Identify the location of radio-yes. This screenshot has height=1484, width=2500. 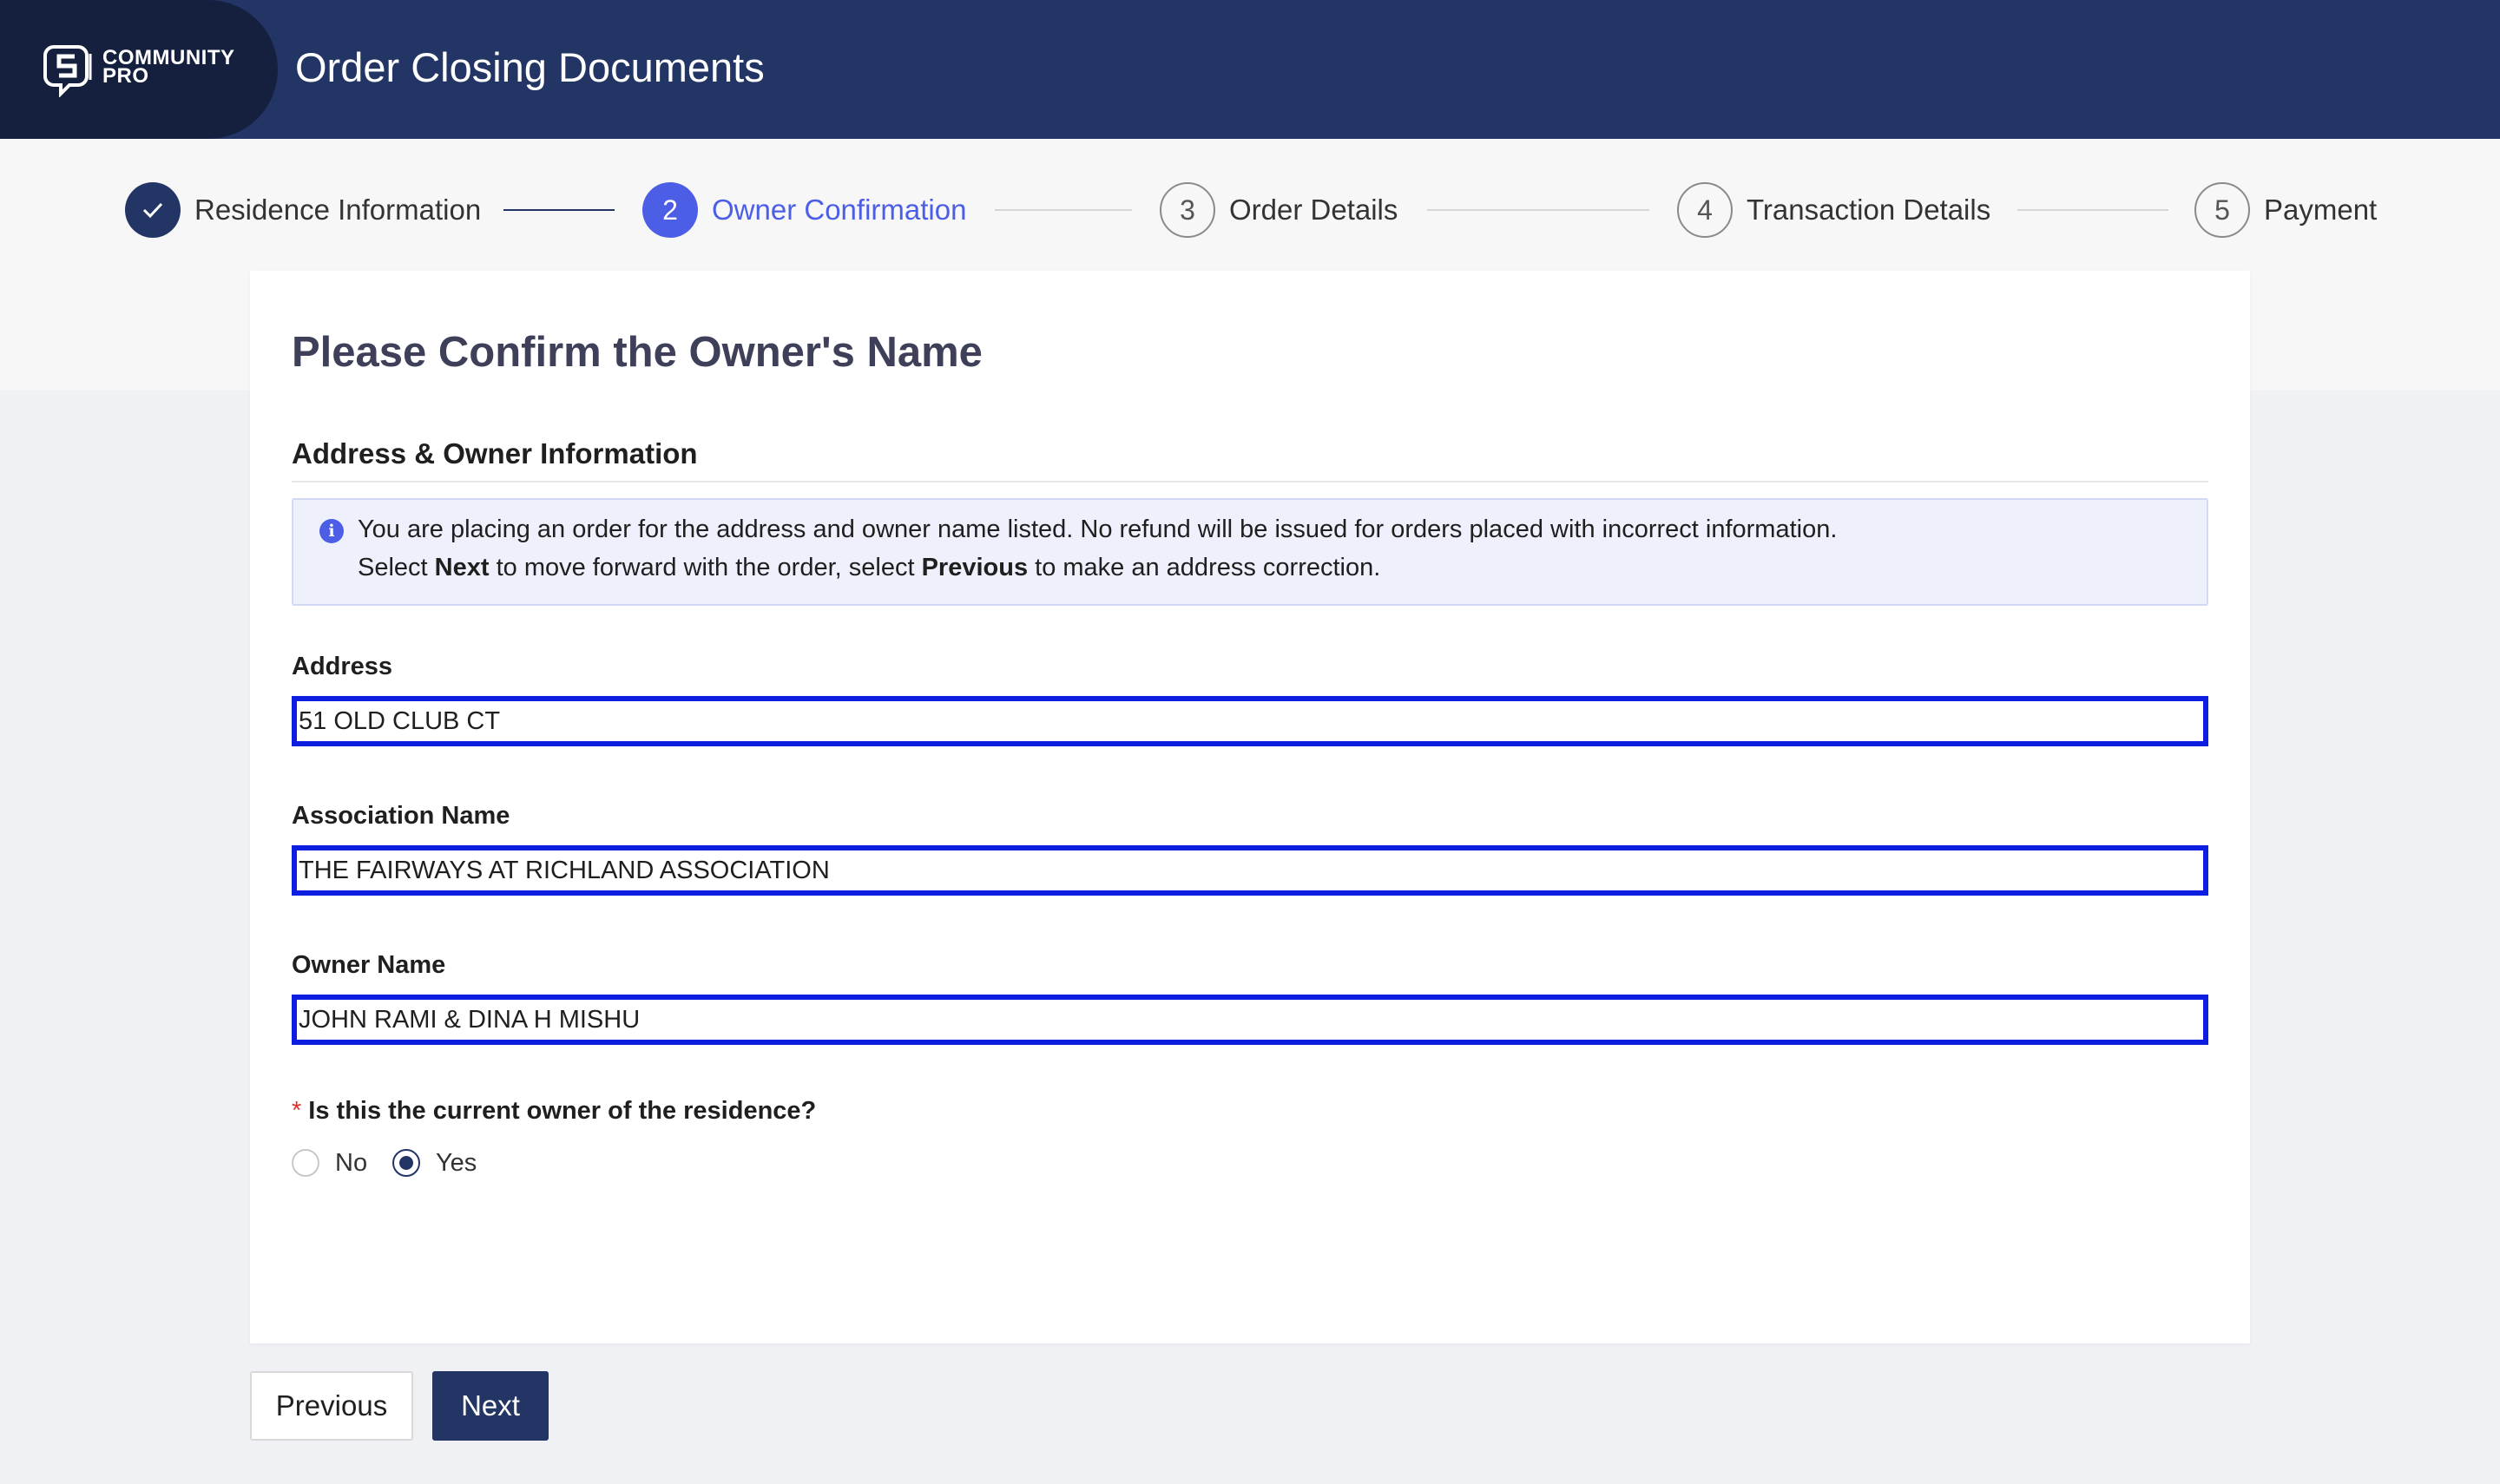
(406, 1163).